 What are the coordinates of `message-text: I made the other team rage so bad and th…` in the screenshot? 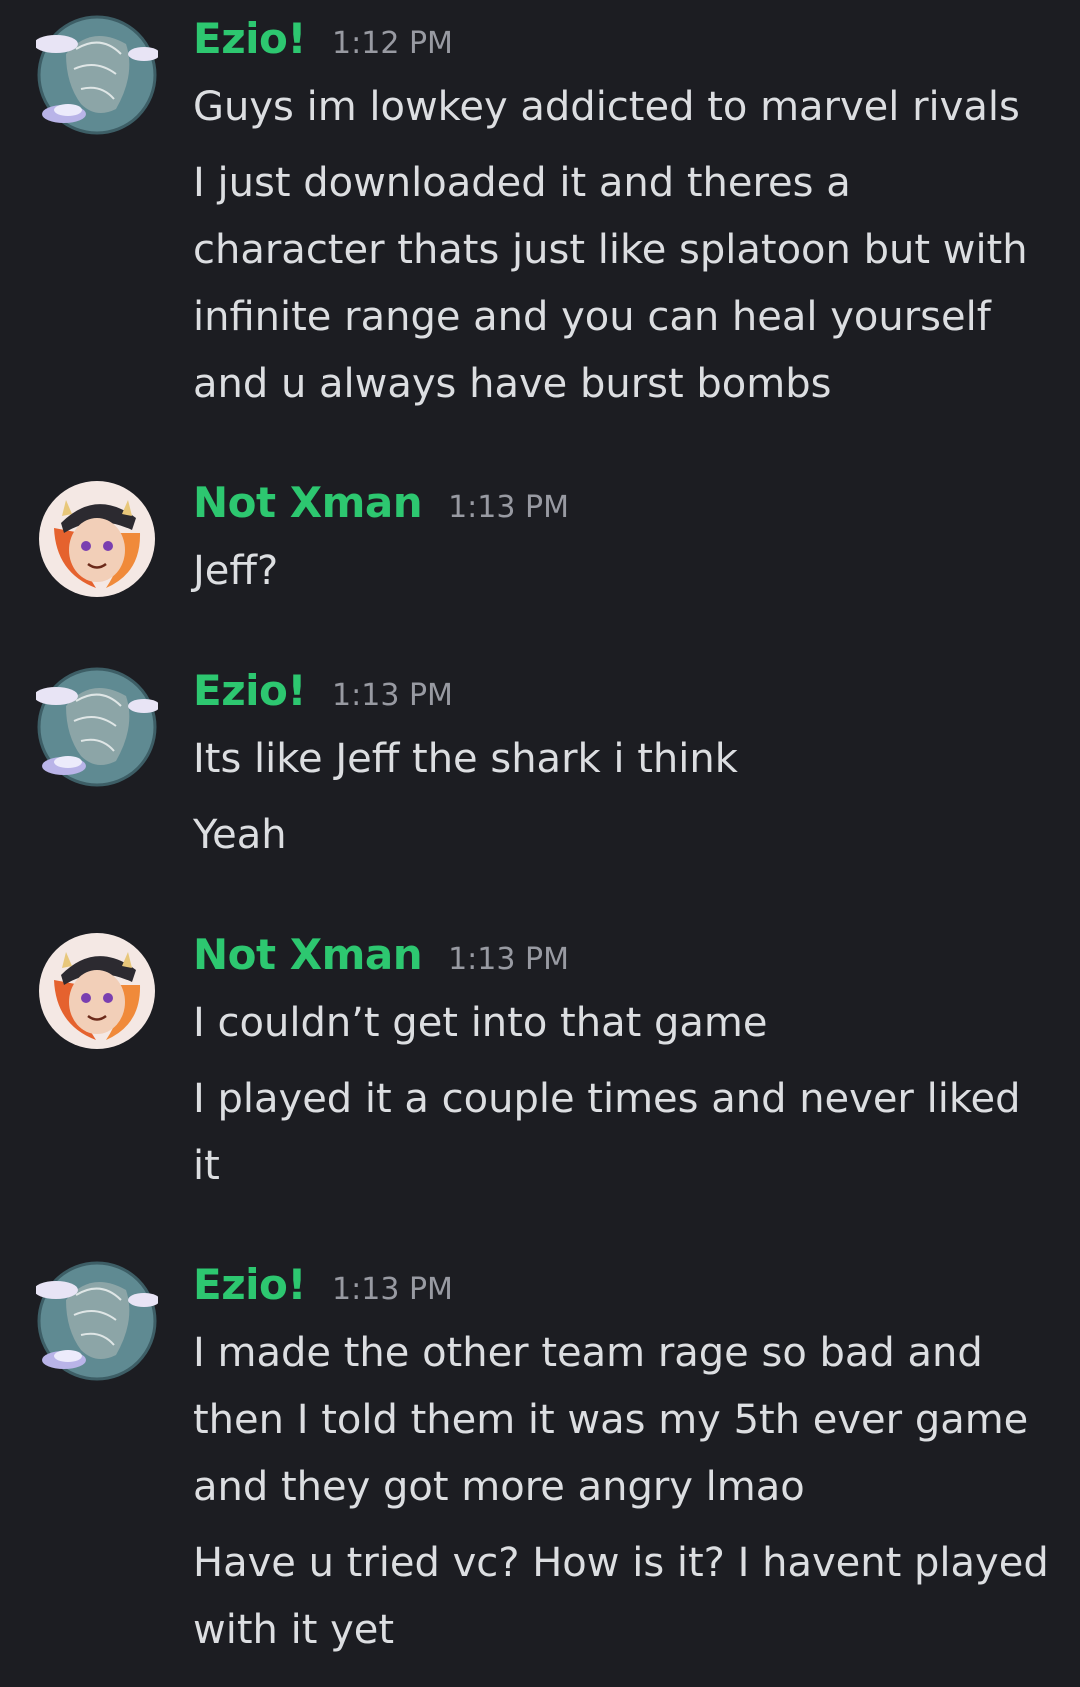 It's located at (611, 1420).